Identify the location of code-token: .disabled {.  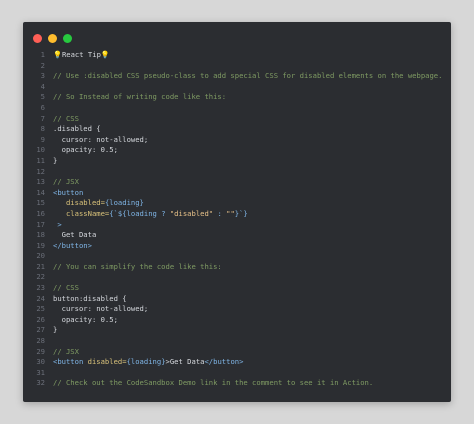
(77, 129).